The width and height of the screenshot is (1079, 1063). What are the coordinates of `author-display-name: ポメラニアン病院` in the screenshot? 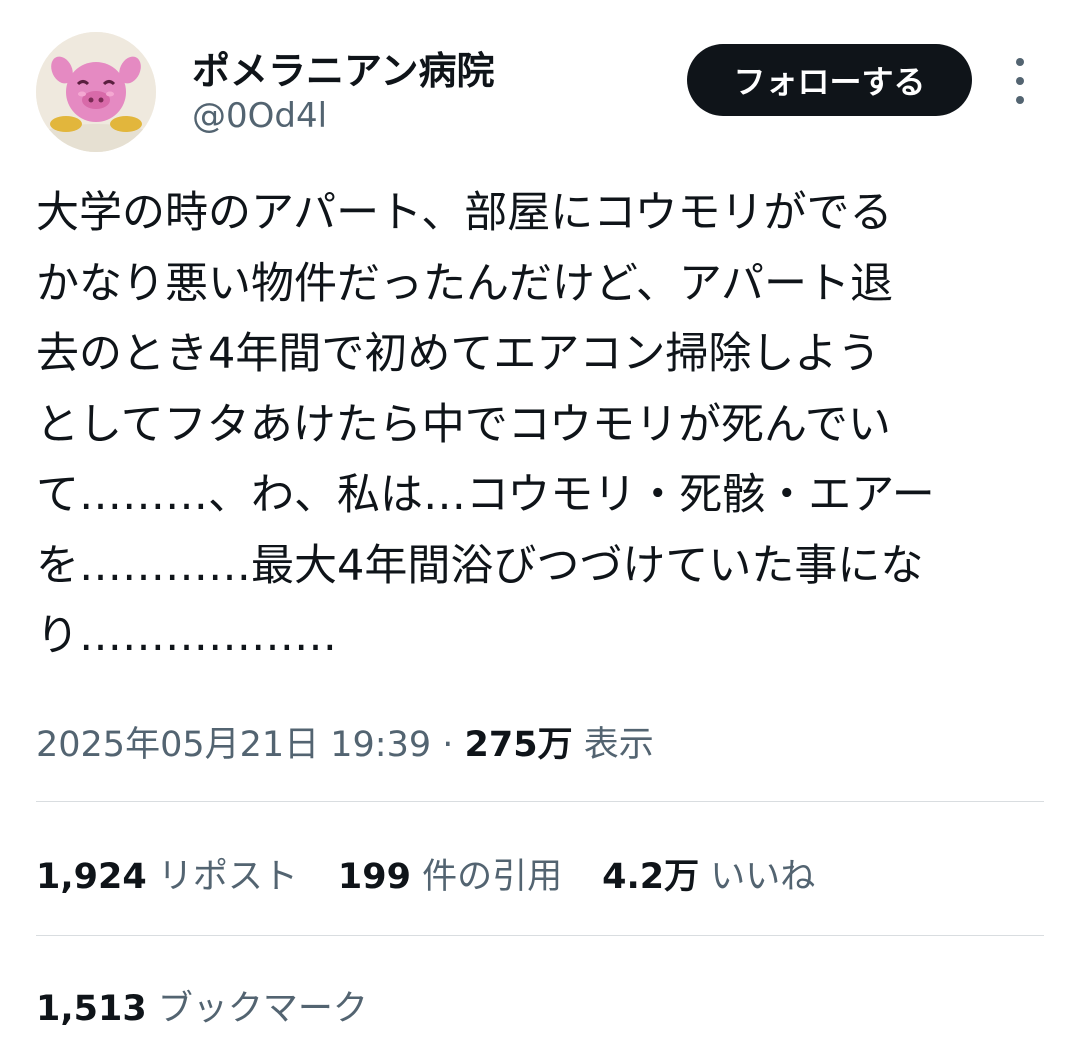 It's located at (343, 67).